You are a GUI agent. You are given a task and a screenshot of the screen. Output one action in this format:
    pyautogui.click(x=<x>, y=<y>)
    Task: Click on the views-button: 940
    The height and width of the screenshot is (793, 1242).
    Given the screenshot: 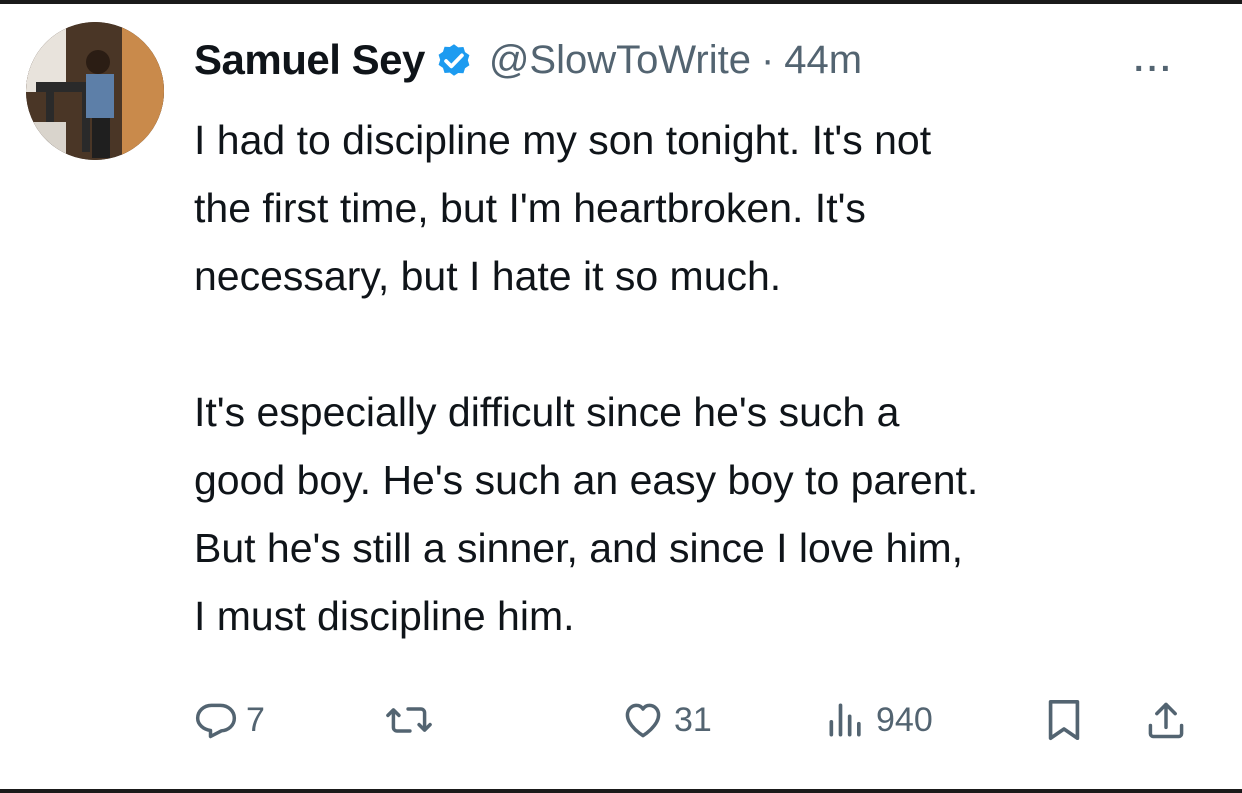 What is the action you would take?
    pyautogui.click(x=878, y=720)
    